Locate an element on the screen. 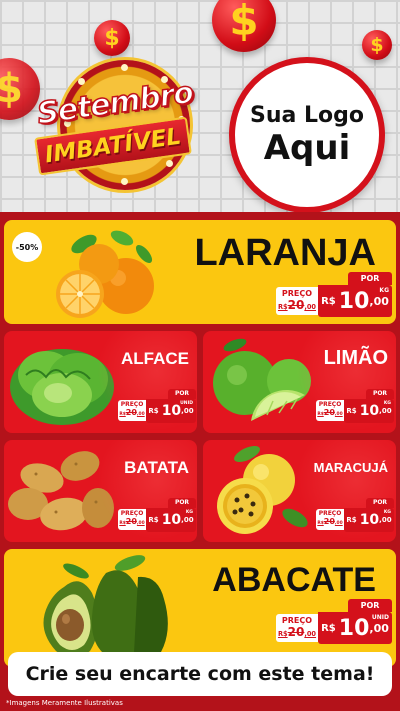 The width and height of the screenshot is (400, 711). avocado-image-icon is located at coordinates (105, 608).